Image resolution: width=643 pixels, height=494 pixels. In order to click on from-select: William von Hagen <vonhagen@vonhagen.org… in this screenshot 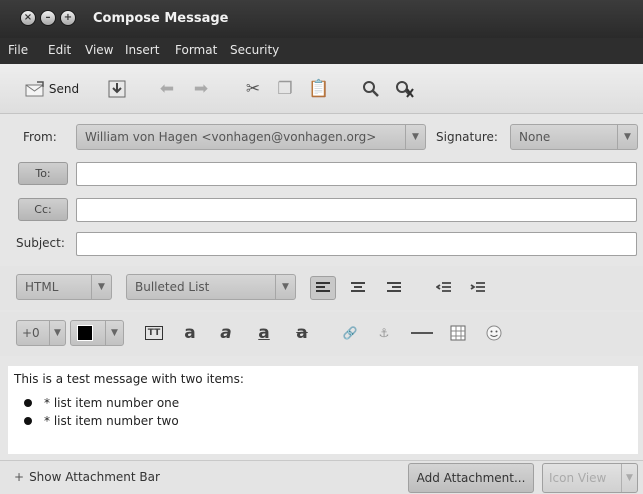, I will do `click(251, 137)`.